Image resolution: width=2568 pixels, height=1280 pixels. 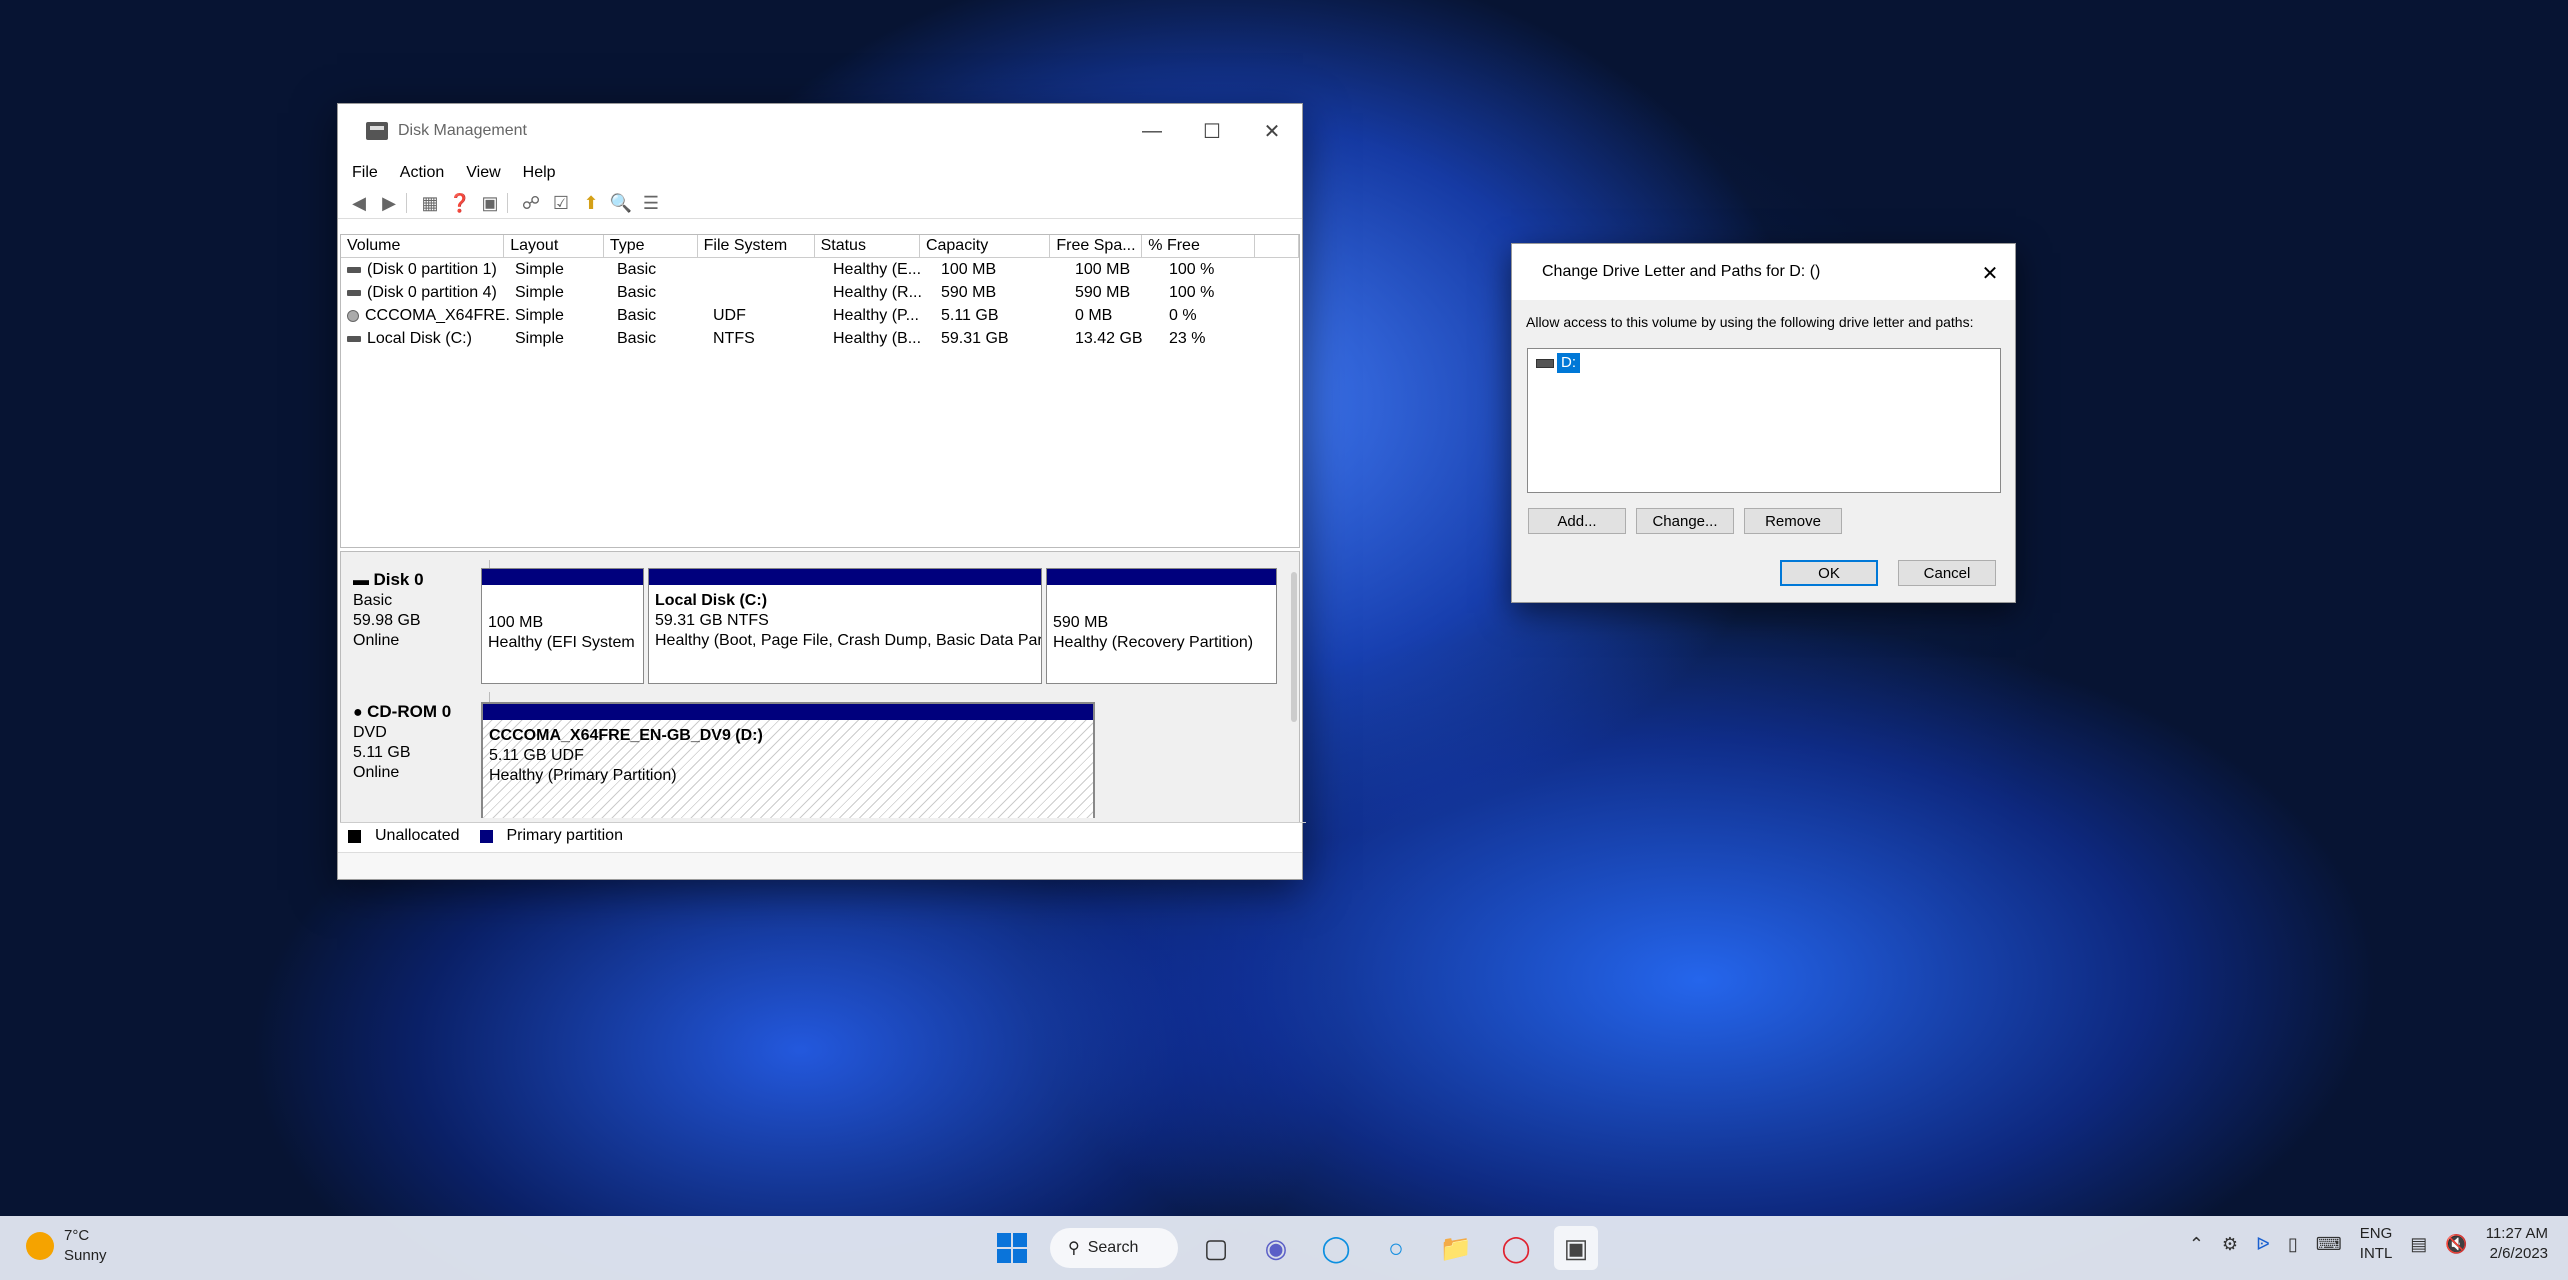 I want to click on file-explorer-icon: 📁, so click(x=1456, y=1248).